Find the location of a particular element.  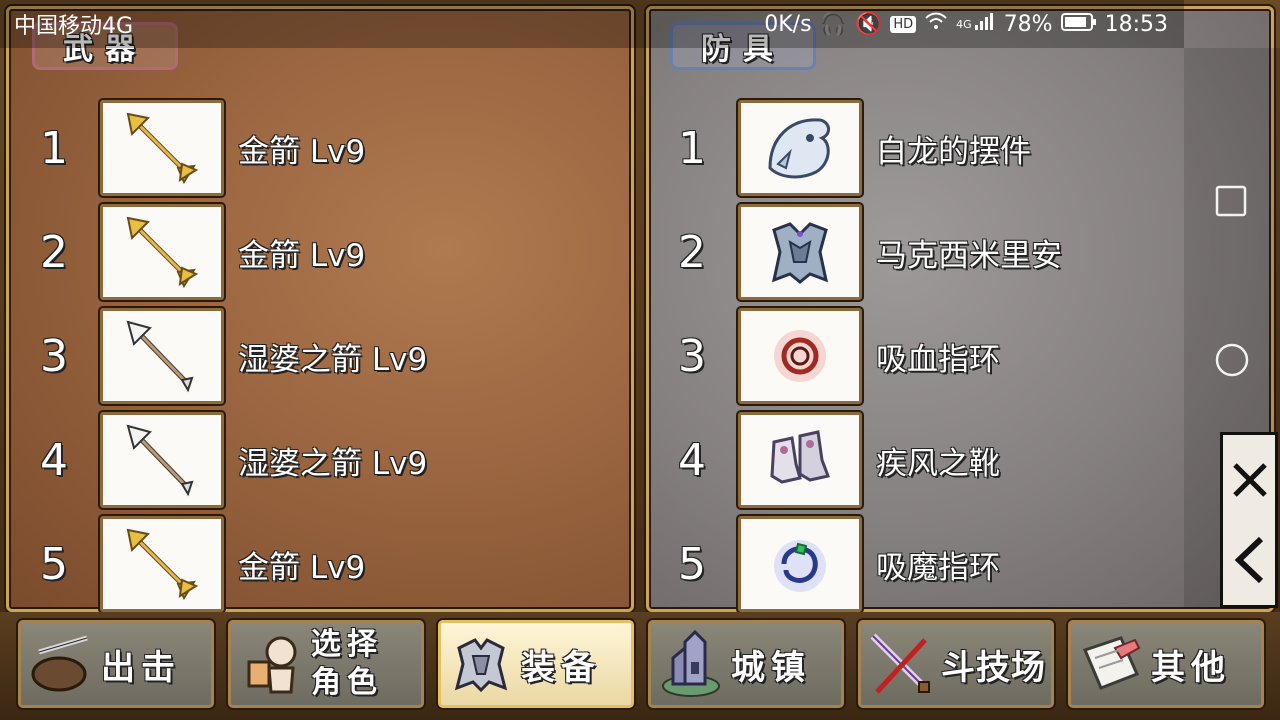

tab-other: 其他 is located at coordinates (1166, 664).